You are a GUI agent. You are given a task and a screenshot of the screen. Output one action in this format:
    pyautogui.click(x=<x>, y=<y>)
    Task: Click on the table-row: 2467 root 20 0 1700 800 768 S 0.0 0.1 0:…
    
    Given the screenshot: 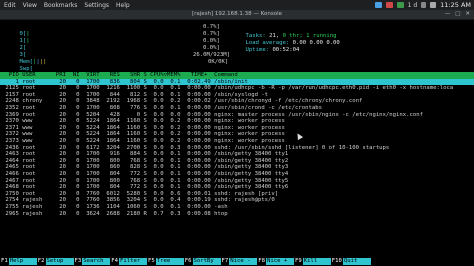 What is the action you would take?
    pyautogui.click(x=145, y=181)
    